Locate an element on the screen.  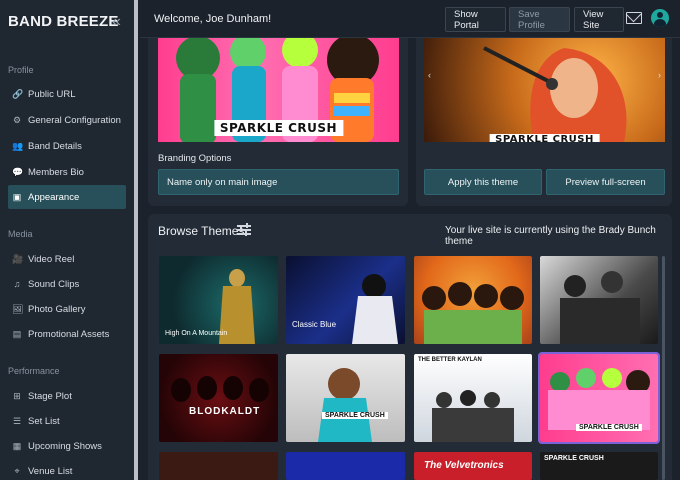
preview-fullscreen-button: Preview full-screen is located at coordinates (605, 182).